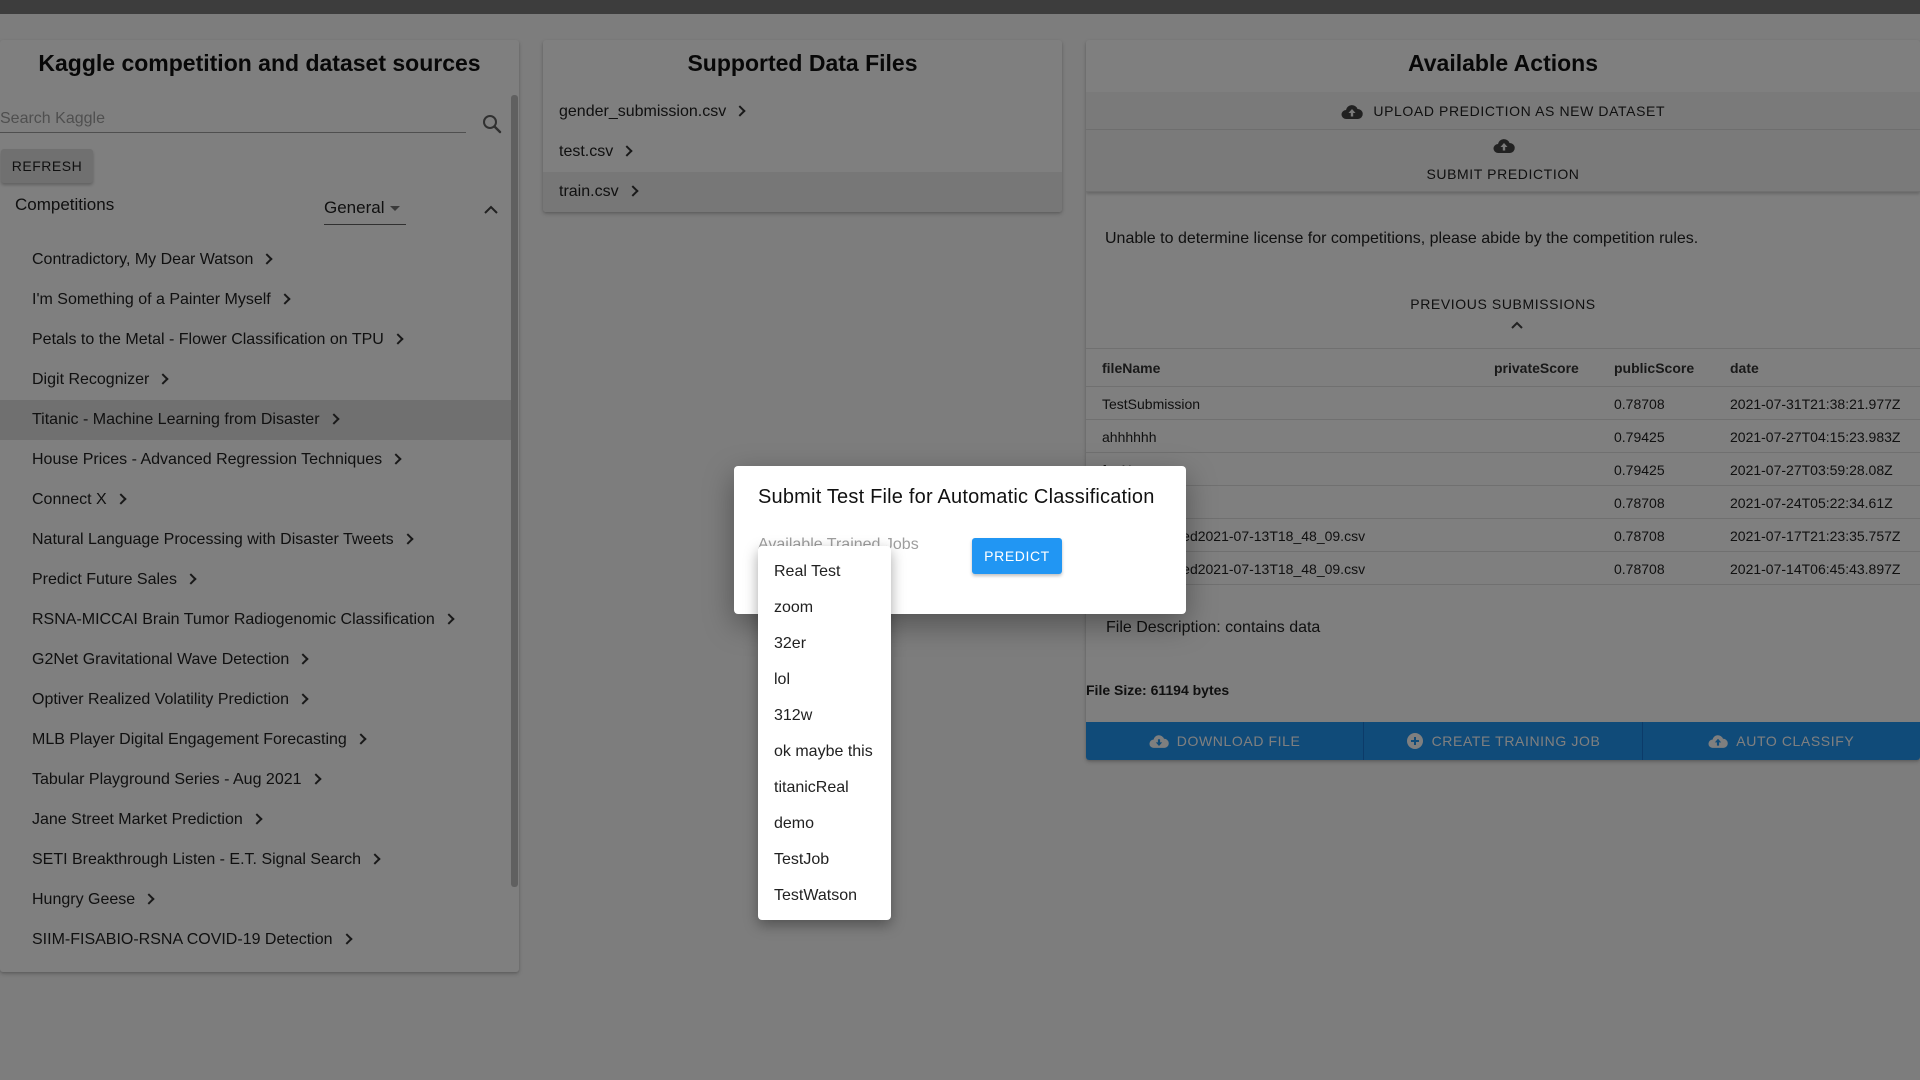  What do you see at coordinates (824, 752) in the screenshot?
I see `job-option: ok maybe this` at bounding box center [824, 752].